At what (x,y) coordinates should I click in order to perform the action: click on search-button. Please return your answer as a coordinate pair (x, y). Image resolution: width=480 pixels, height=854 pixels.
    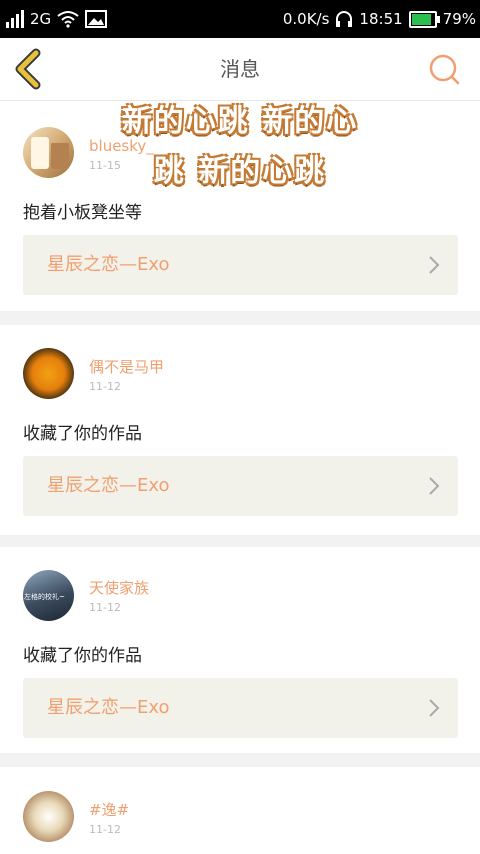
    Looking at the image, I should click on (444, 69).